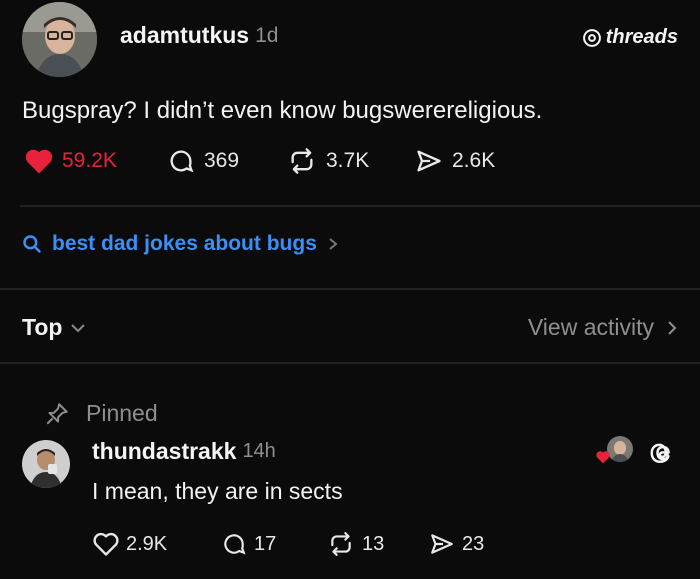 The image size is (700, 579). I want to click on search-icon, so click(32, 244).